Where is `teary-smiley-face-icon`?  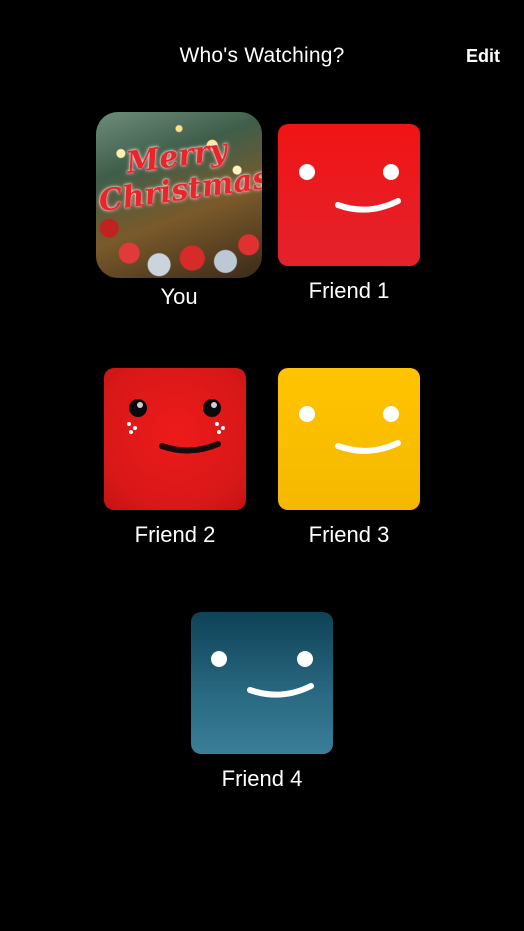
teary-smiley-face-icon is located at coordinates (175, 439).